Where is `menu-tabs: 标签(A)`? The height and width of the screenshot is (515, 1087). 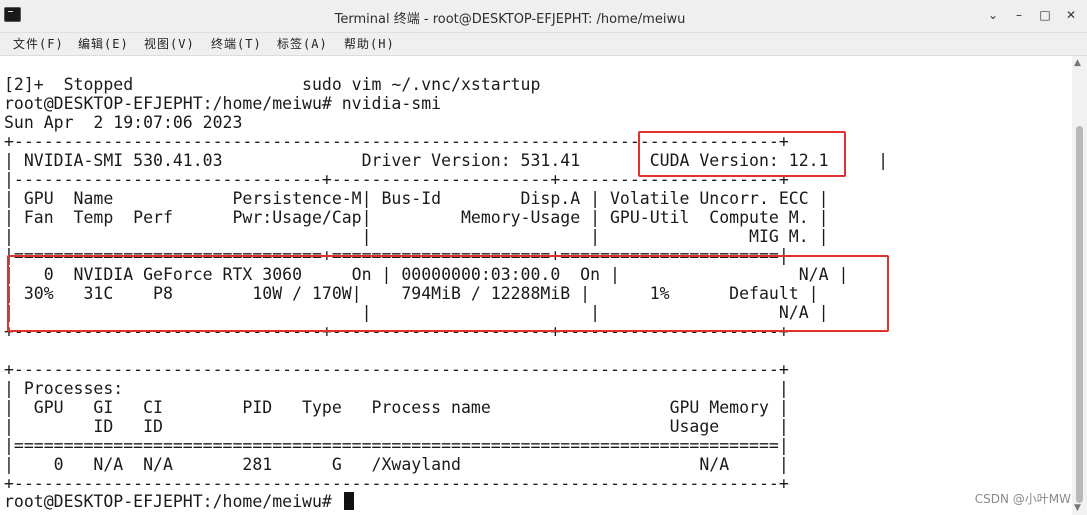
menu-tabs: 标签(A) is located at coordinates (302, 43).